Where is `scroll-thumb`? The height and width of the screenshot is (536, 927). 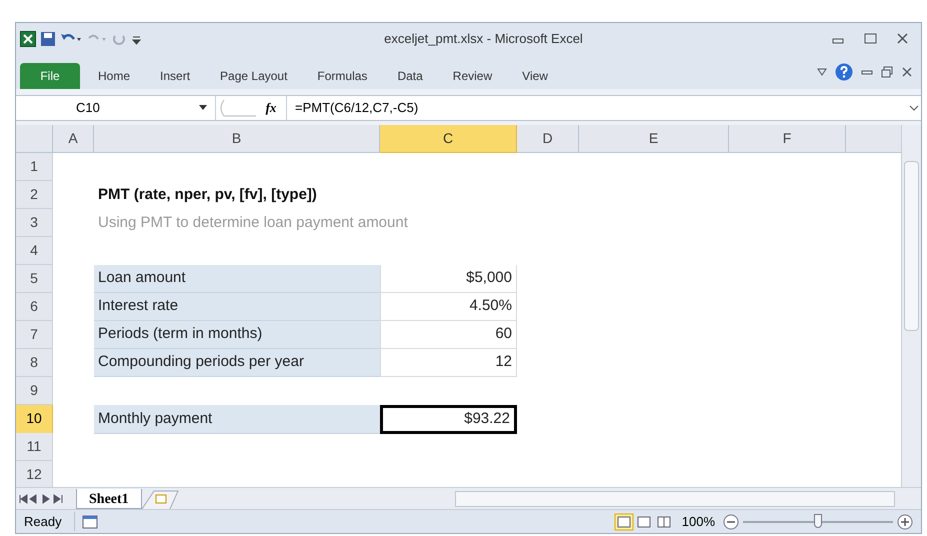 scroll-thumb is located at coordinates (911, 246).